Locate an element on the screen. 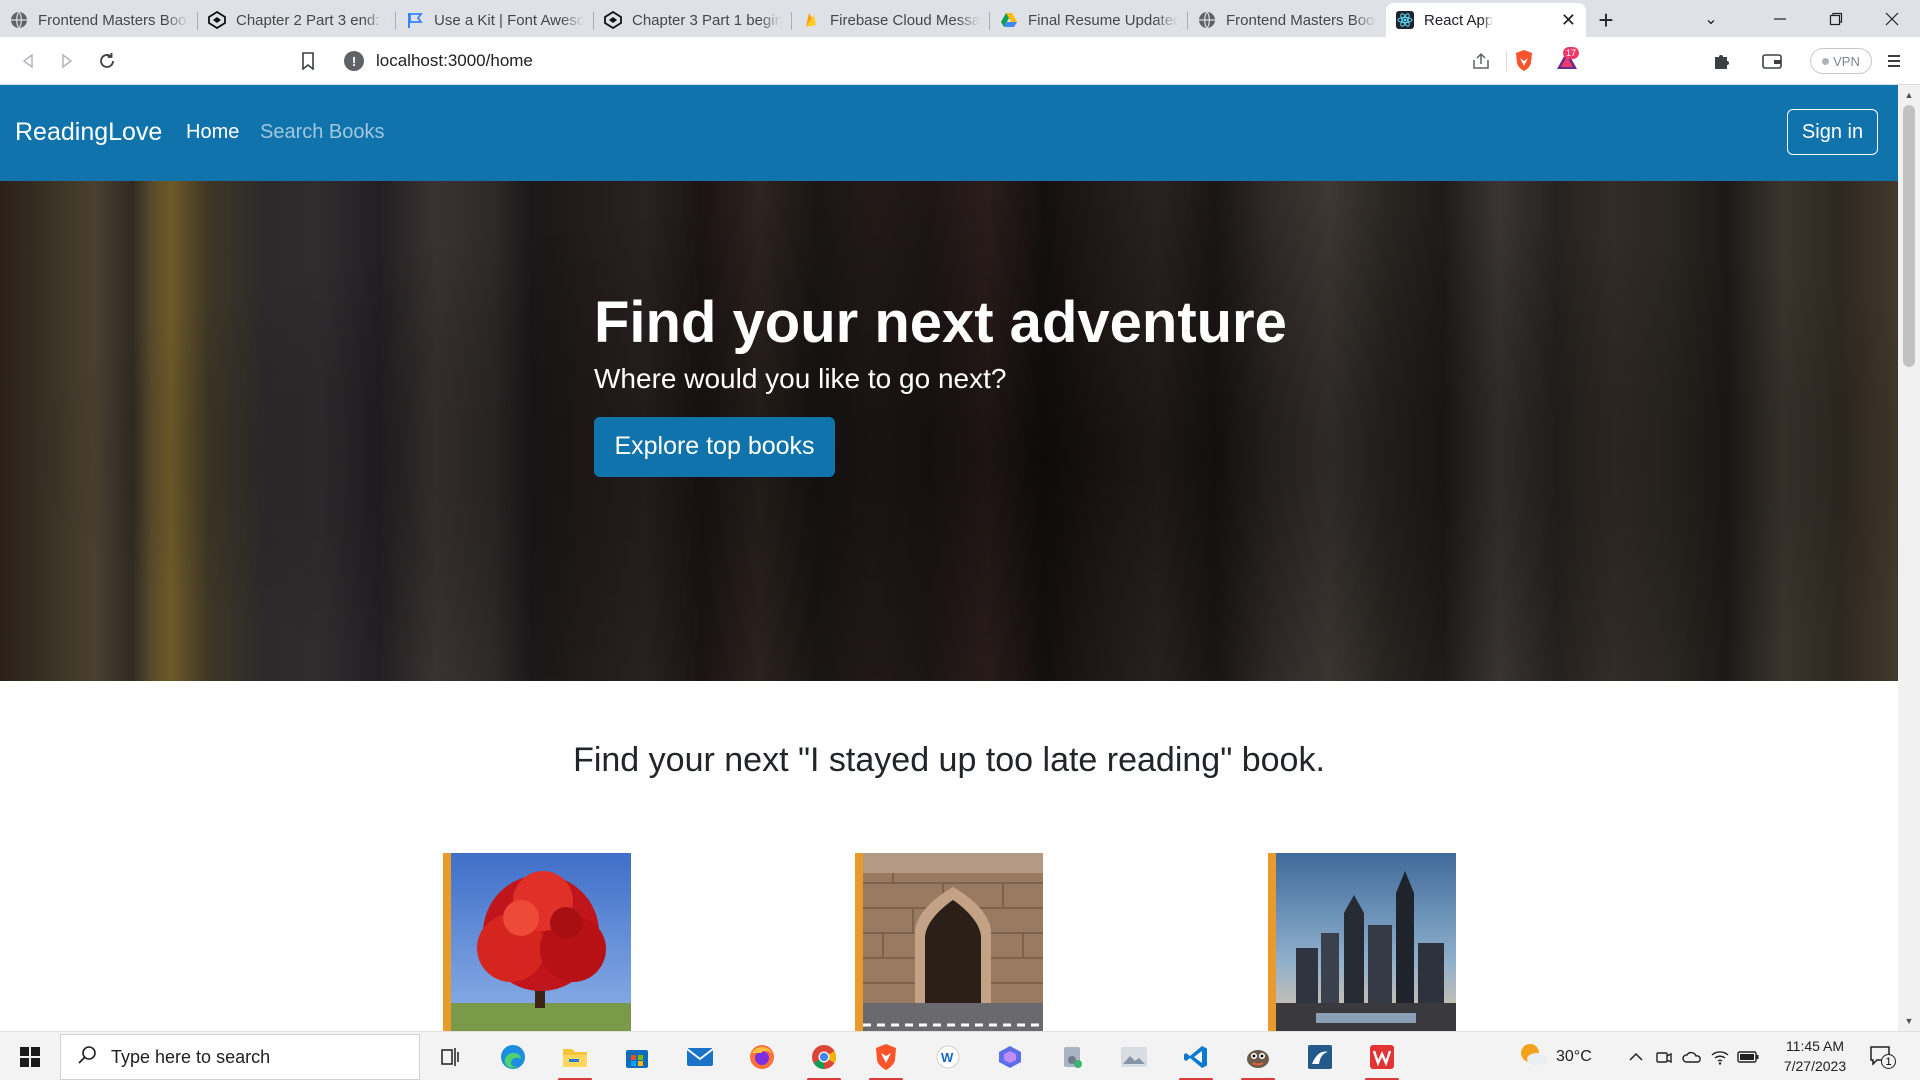 The image size is (1920, 1080). mail-icon is located at coordinates (700, 1057).